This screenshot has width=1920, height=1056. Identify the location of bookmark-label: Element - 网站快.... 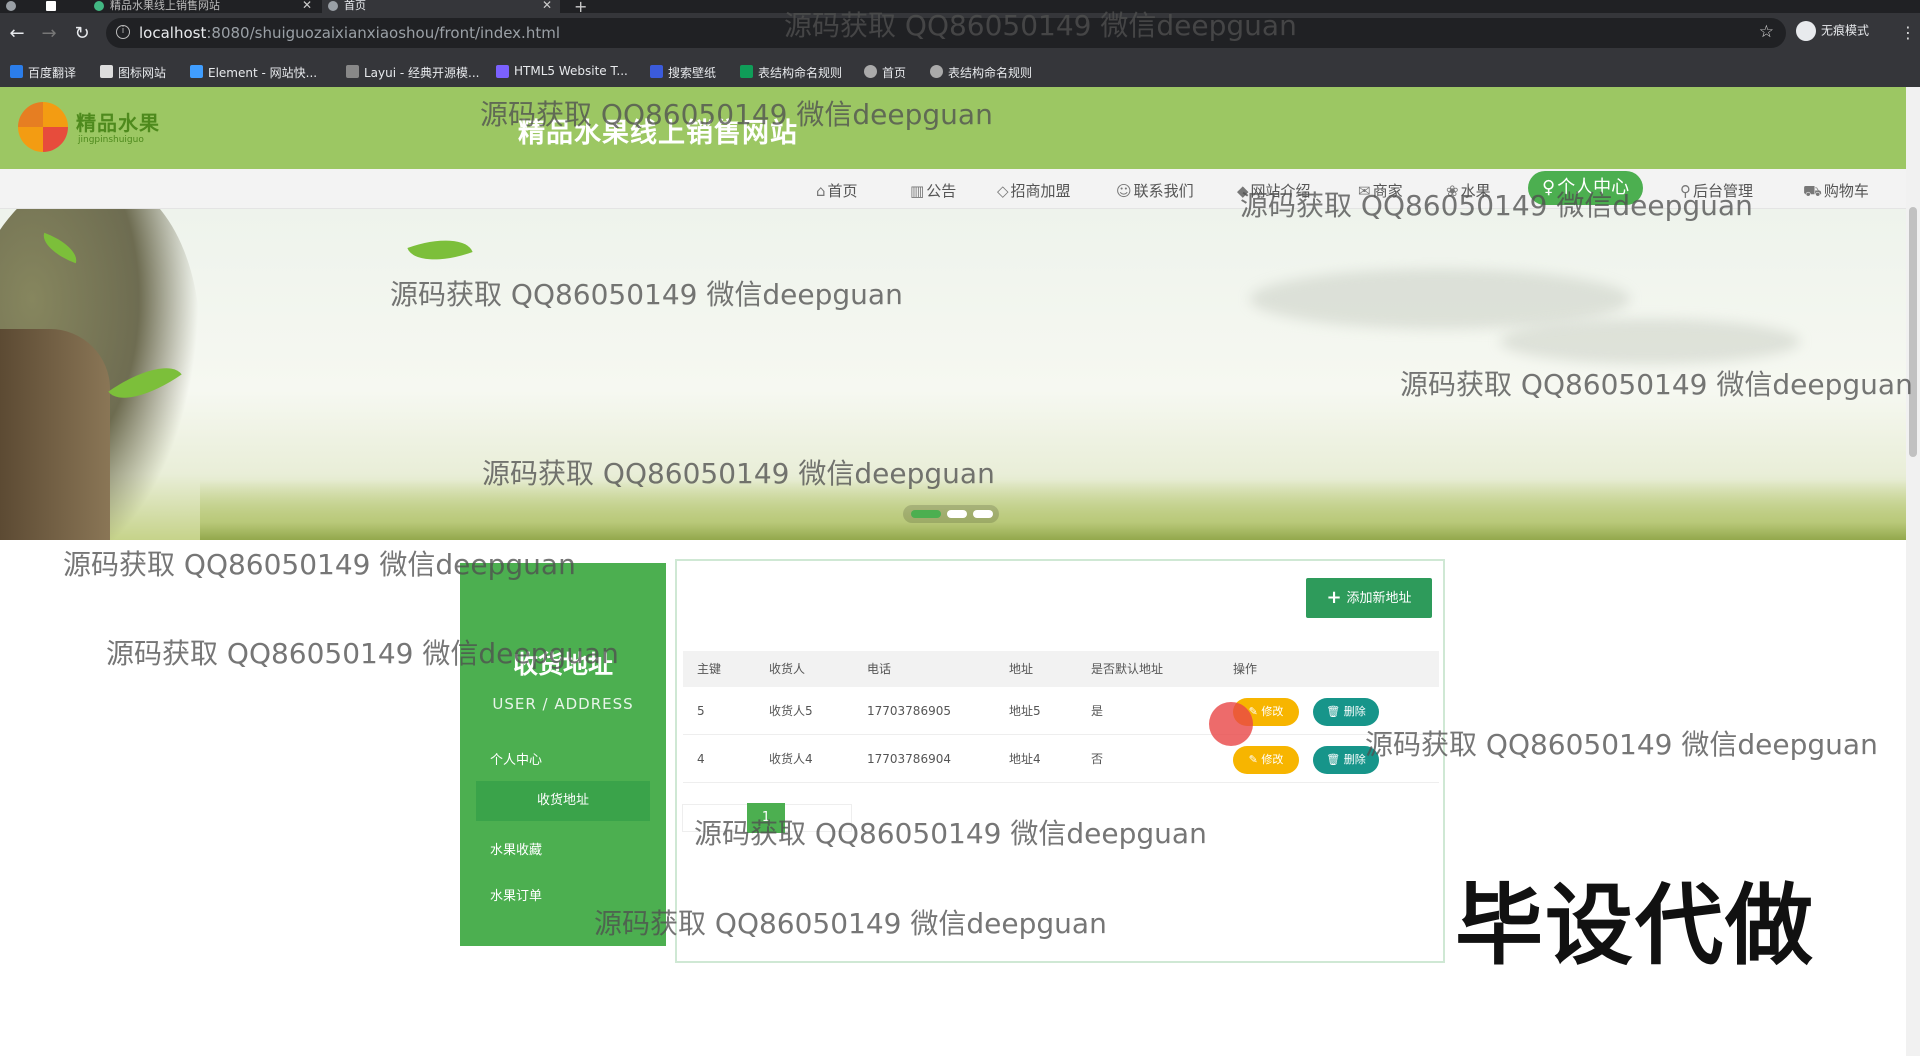
(263, 73).